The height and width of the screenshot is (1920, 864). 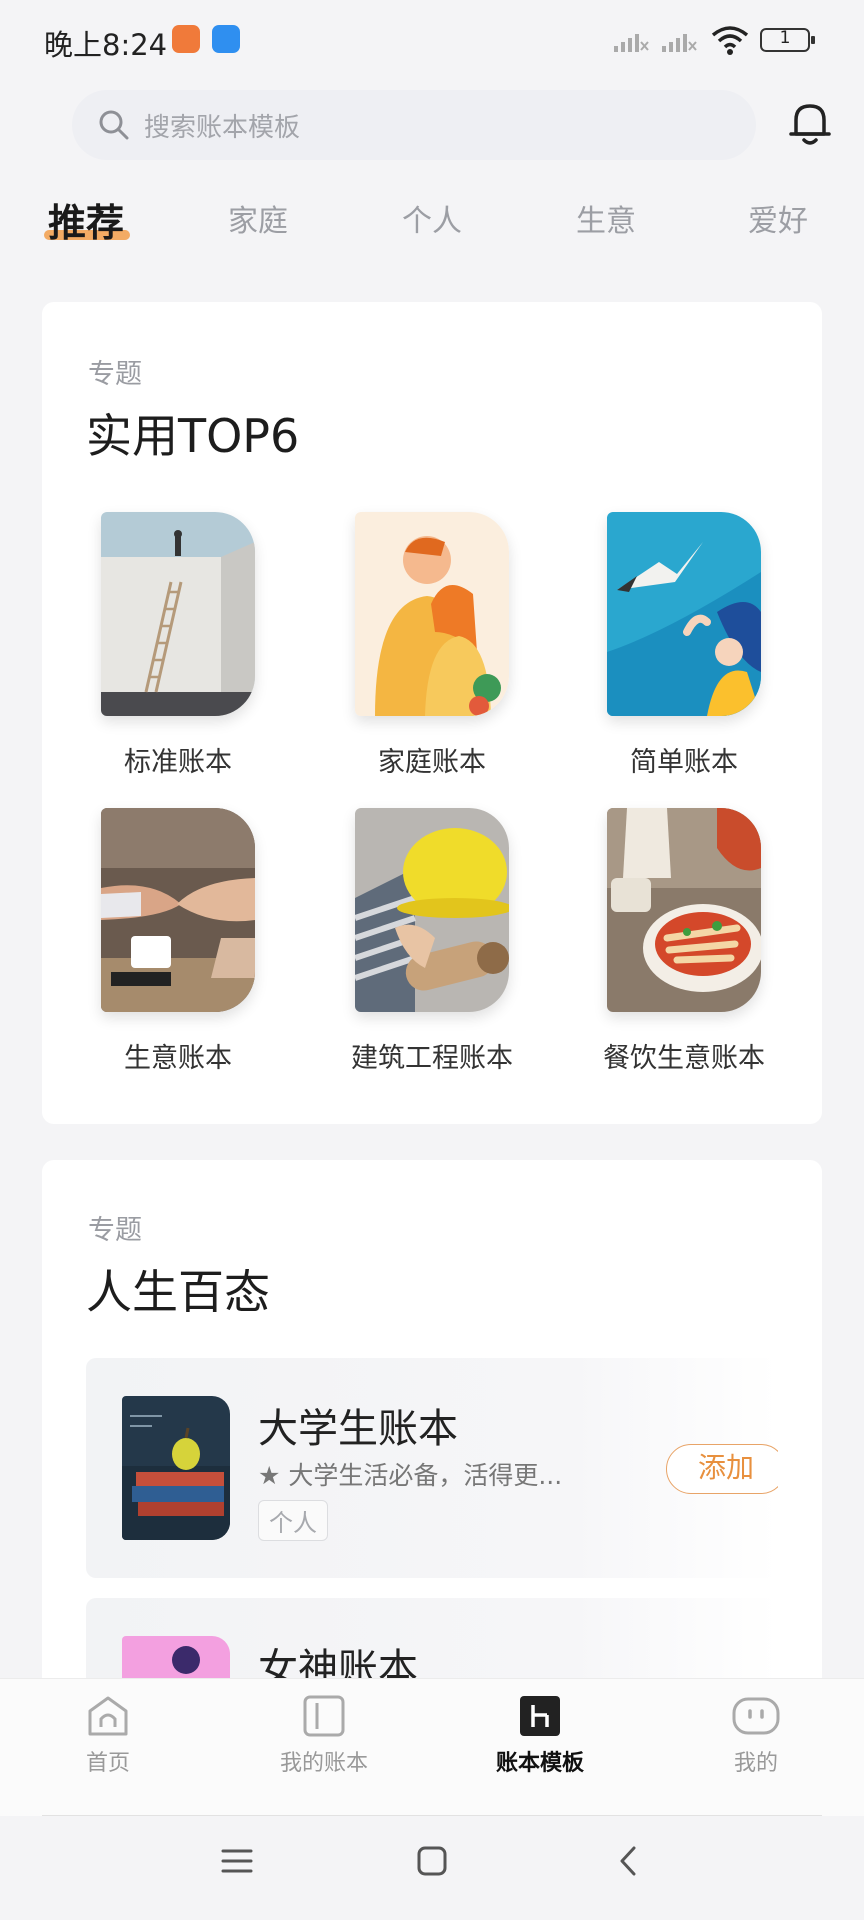 I want to click on nav-home: 首页, so click(x=108, y=1735).